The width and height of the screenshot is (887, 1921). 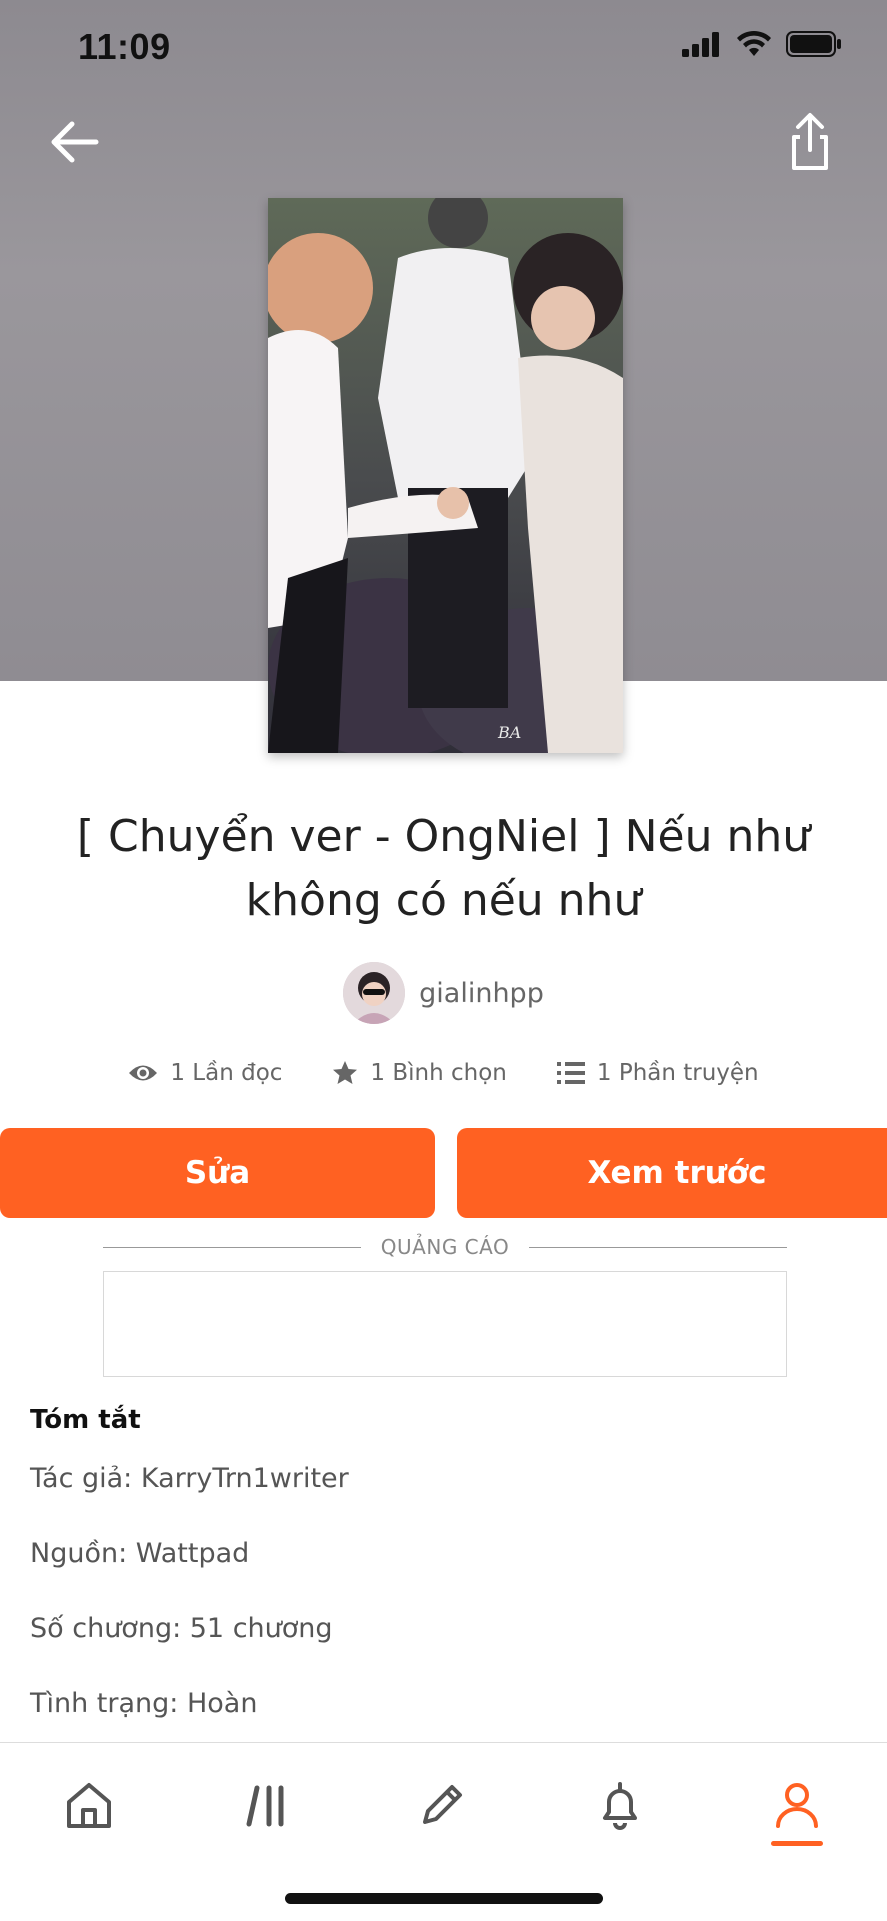 I want to click on summary-line: Tình trạng: Hoàn, so click(x=144, y=1703).